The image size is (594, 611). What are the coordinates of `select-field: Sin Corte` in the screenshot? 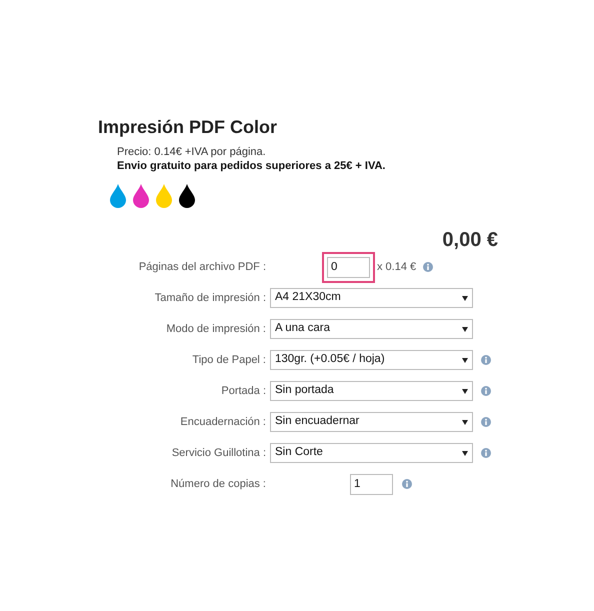 It's located at (371, 453).